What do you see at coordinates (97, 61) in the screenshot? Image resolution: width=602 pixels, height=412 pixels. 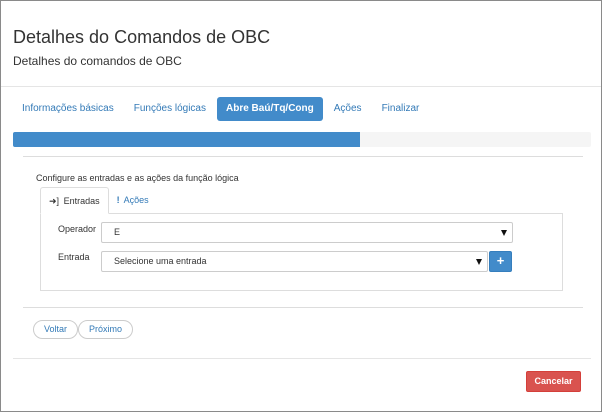 I see `modal-subtitle: Detalhes do comandos de OBC` at bounding box center [97, 61].